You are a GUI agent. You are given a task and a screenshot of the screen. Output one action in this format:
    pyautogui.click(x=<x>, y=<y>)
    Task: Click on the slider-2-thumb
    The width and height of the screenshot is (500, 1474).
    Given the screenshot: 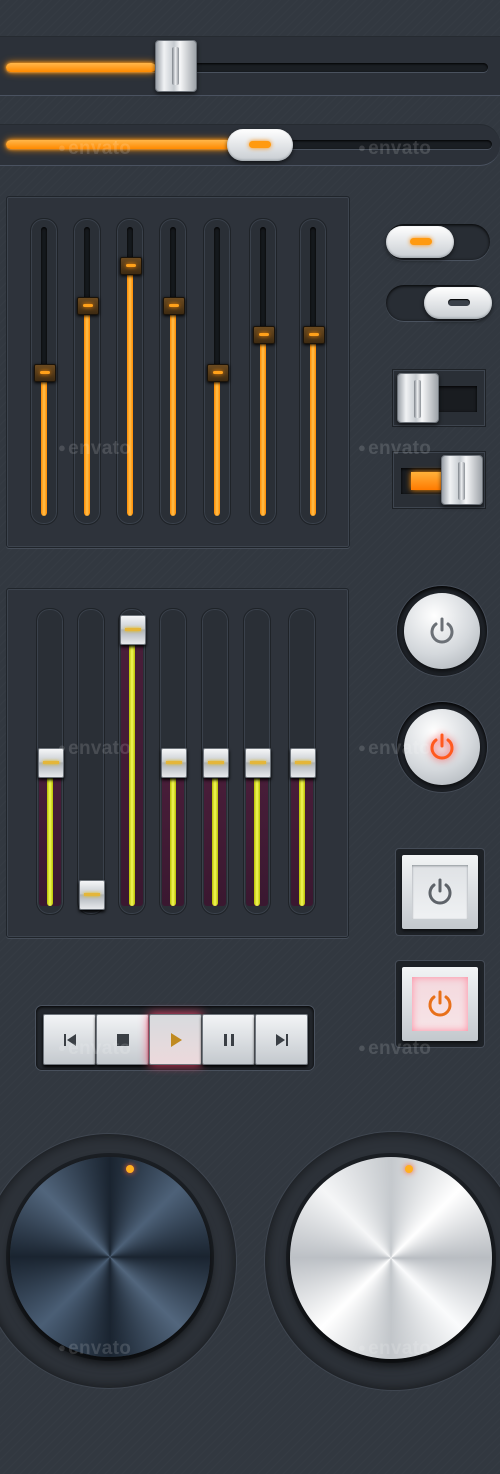 What is the action you would take?
    pyautogui.click(x=260, y=145)
    